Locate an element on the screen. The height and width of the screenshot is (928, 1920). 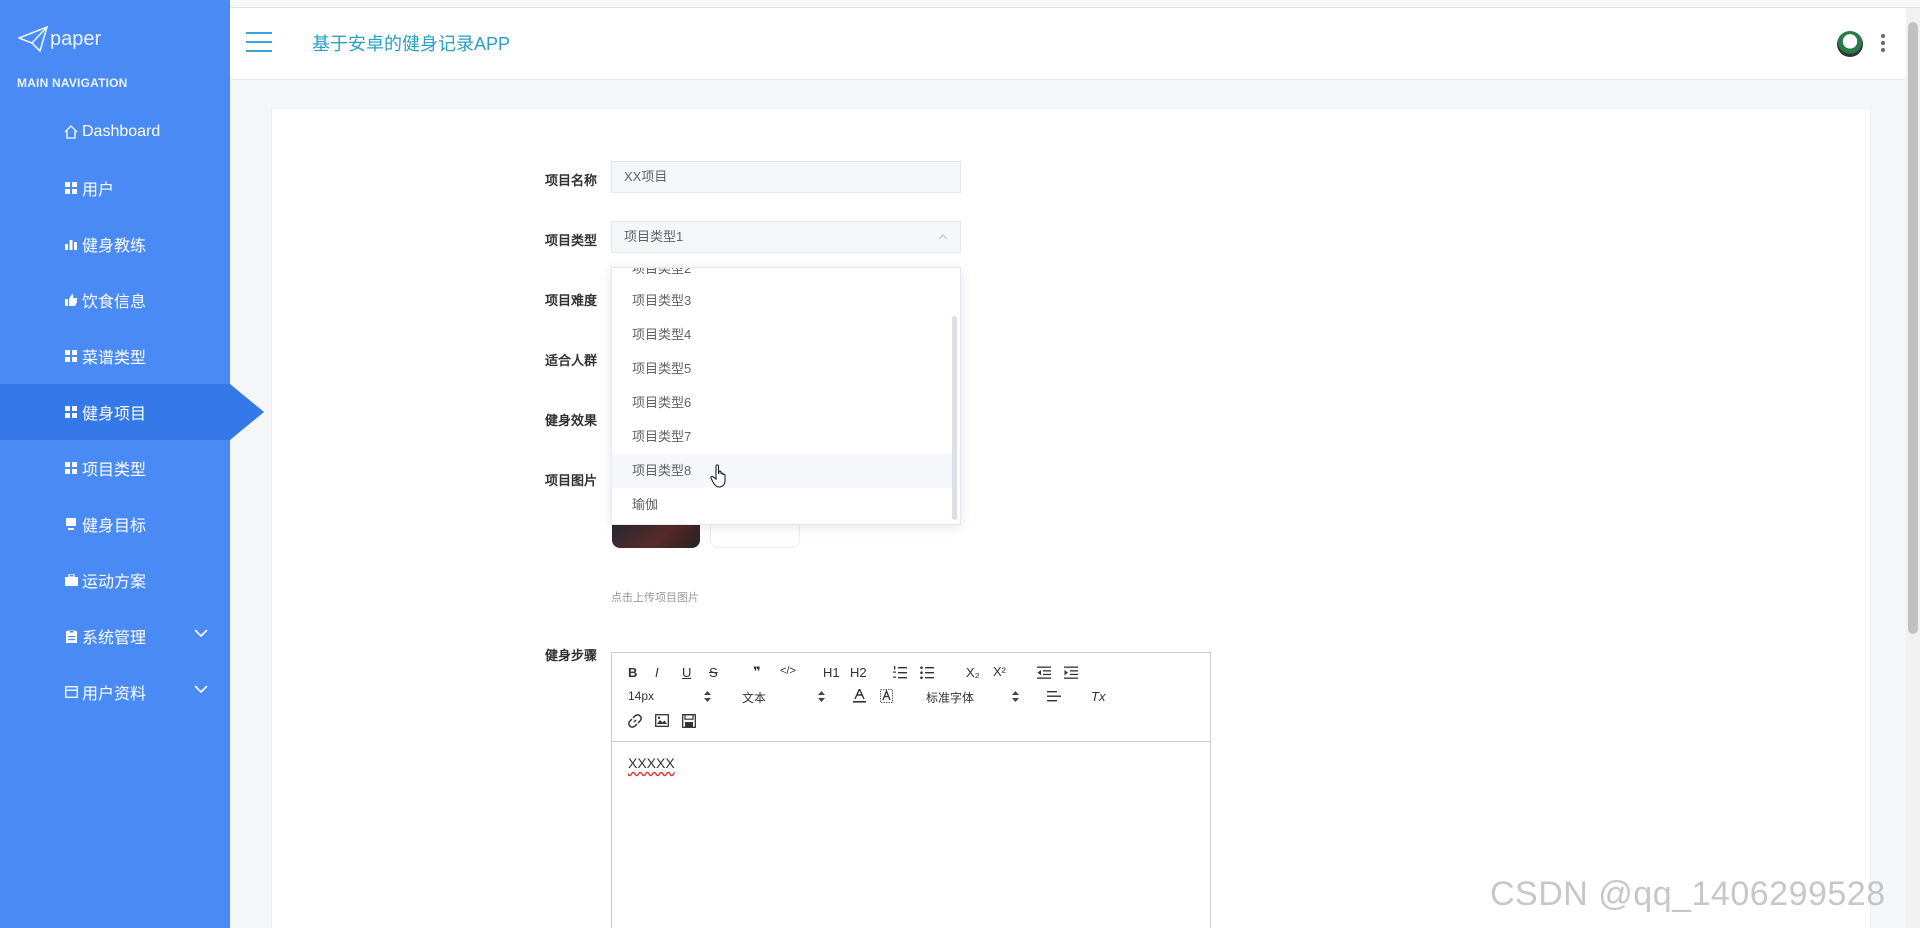
project-type-select: 项目类型1 is located at coordinates (786, 237).